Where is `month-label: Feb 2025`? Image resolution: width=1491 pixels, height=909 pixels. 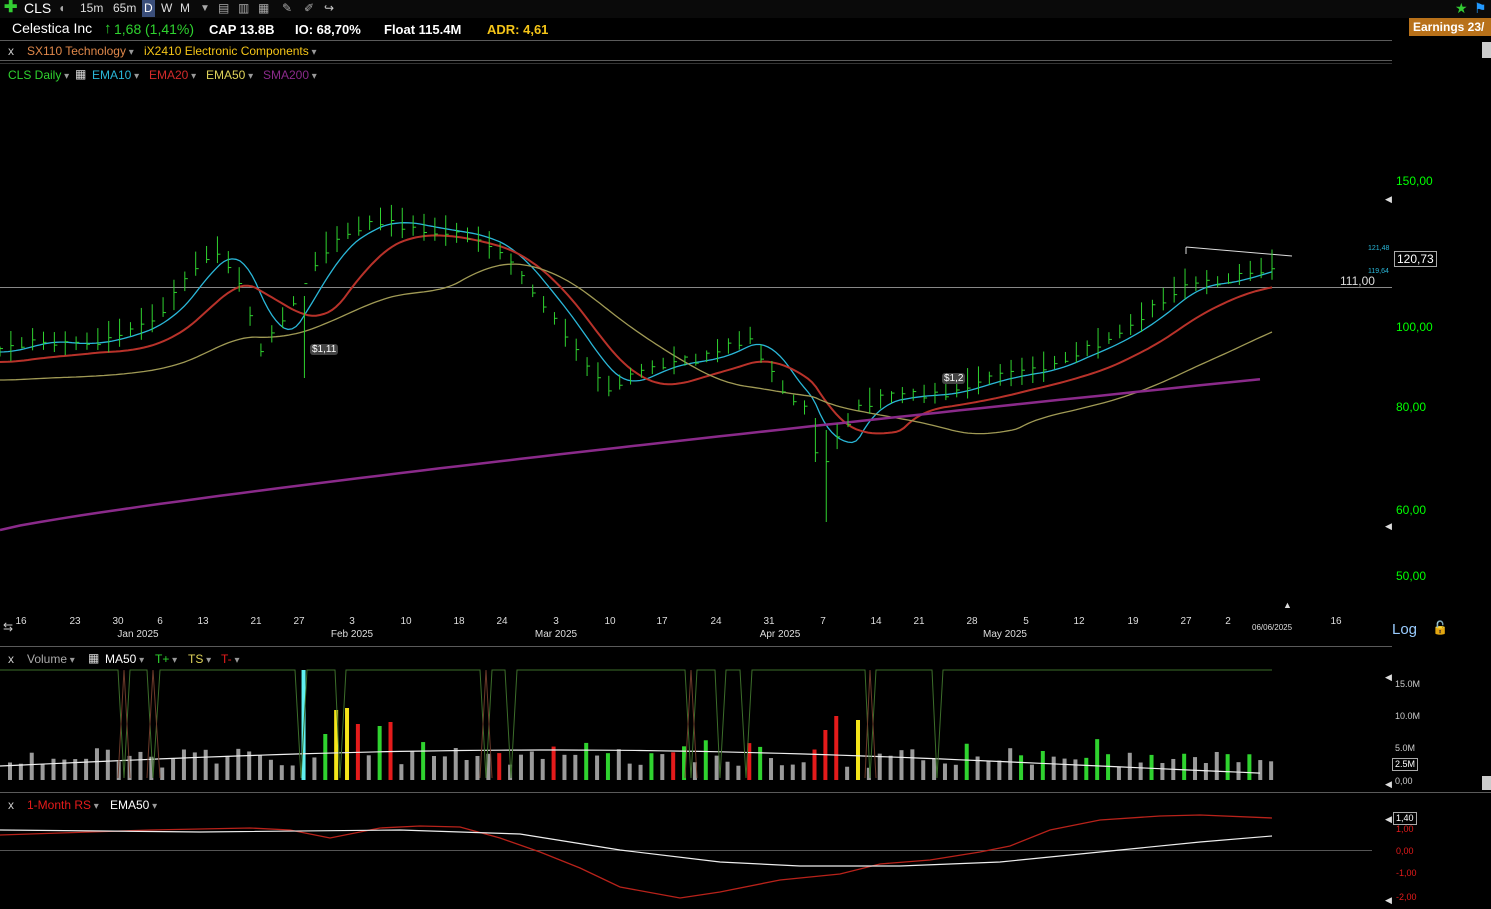 month-label: Feb 2025 is located at coordinates (352, 634).